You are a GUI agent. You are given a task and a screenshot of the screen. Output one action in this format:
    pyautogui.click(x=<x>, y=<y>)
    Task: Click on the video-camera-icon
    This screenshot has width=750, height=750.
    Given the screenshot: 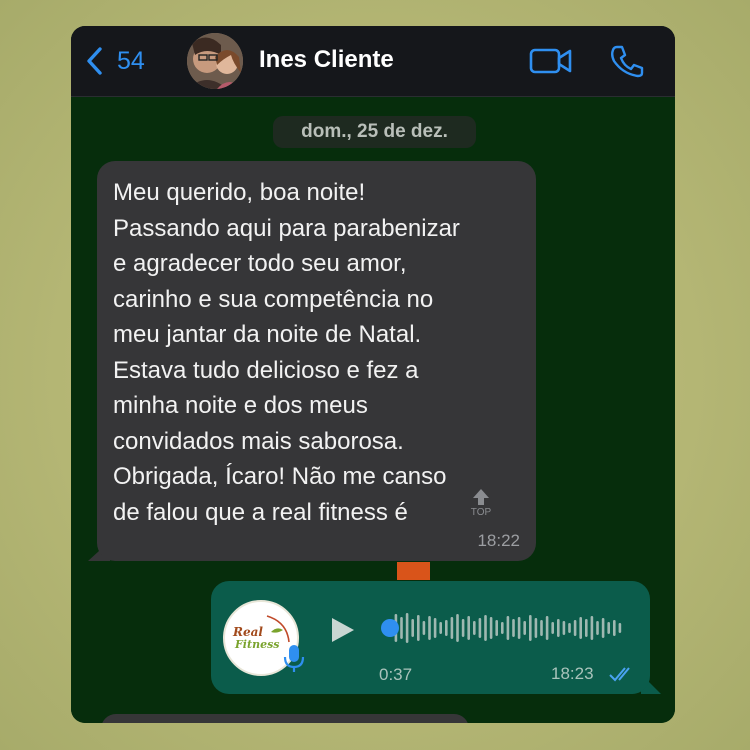 What is the action you would take?
    pyautogui.click(x=550, y=61)
    